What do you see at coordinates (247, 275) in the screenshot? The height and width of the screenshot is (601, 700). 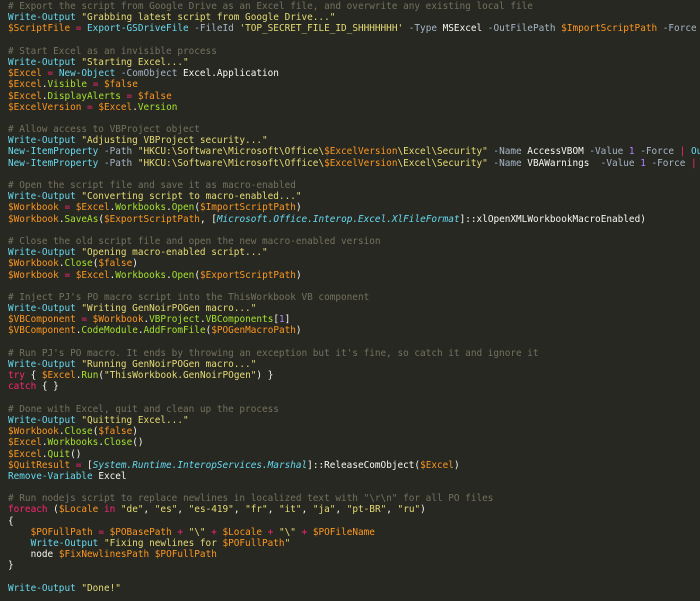 I see `code-token: $ExportScriptPath` at bounding box center [247, 275].